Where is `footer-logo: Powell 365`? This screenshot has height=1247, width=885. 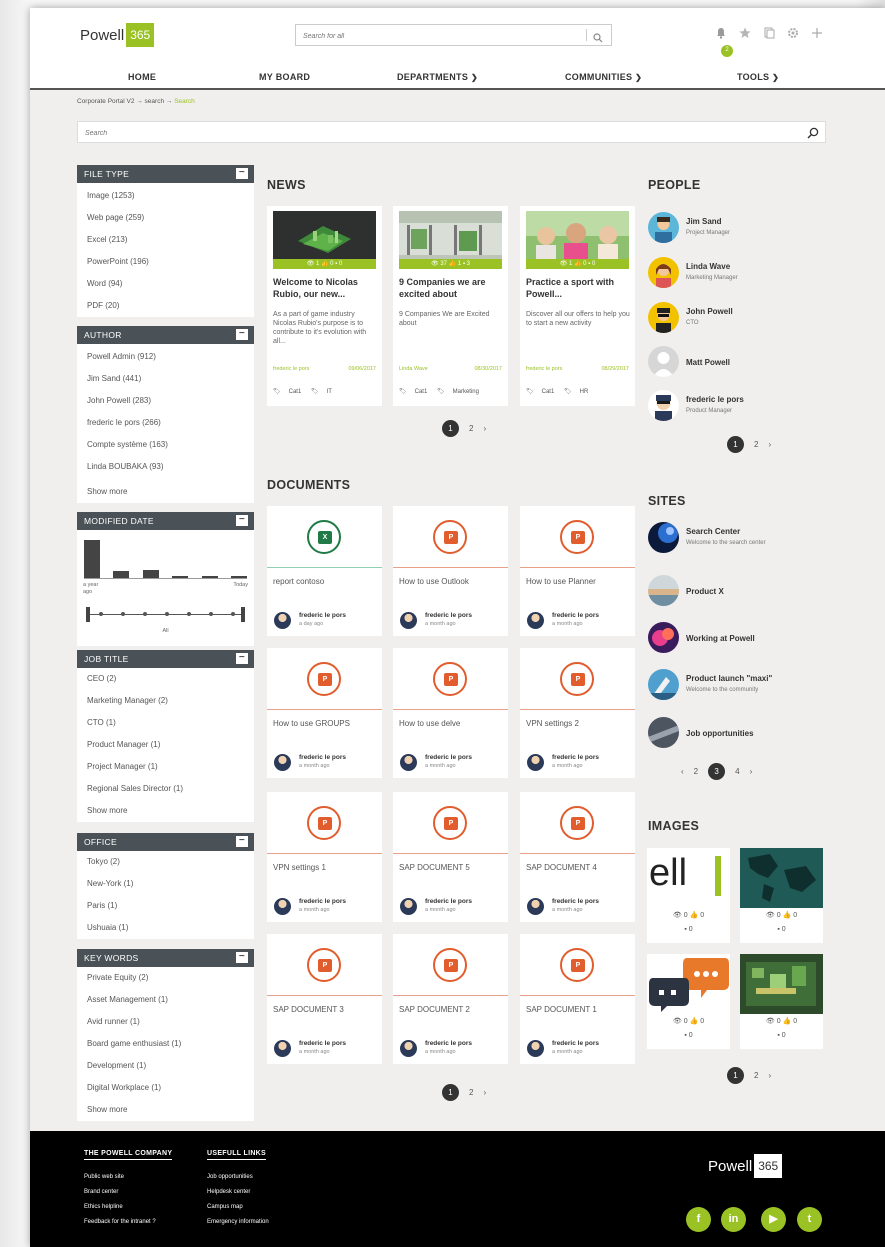
footer-logo: Powell 365 is located at coordinates (745, 1166).